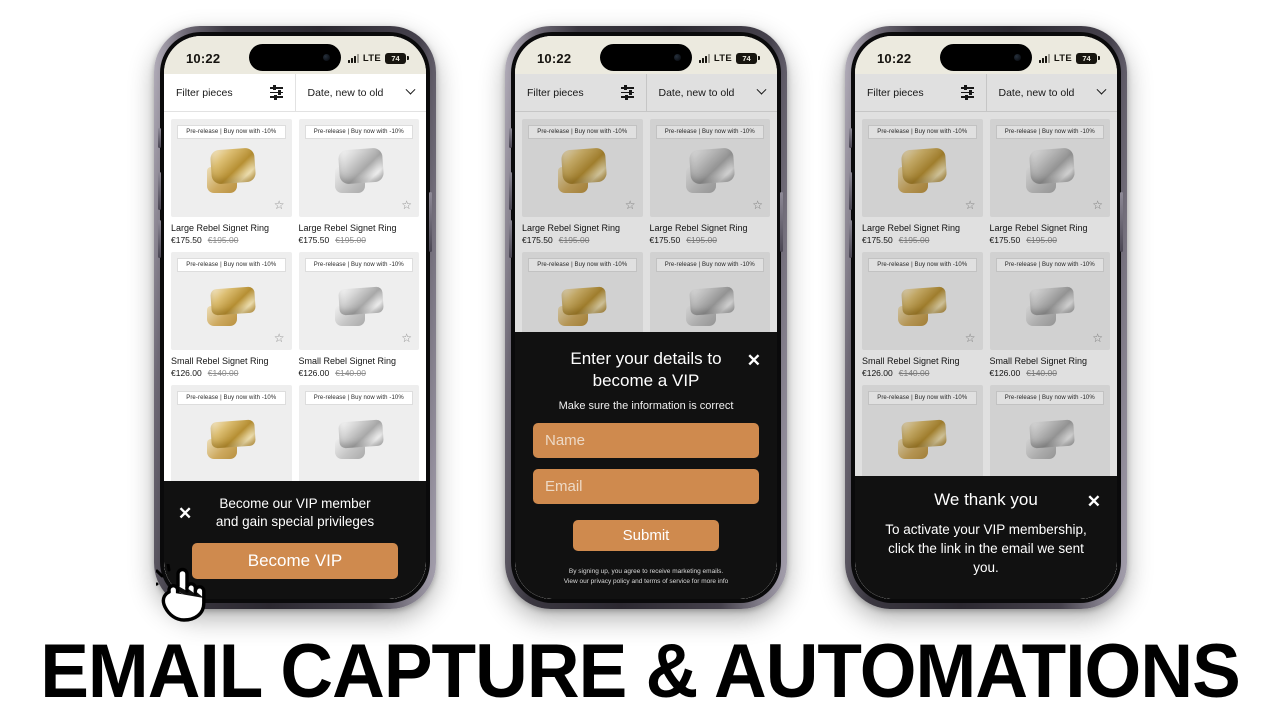 This screenshot has width=1280, height=720. What do you see at coordinates (646, 486) in the screenshot?
I see `email-field` at bounding box center [646, 486].